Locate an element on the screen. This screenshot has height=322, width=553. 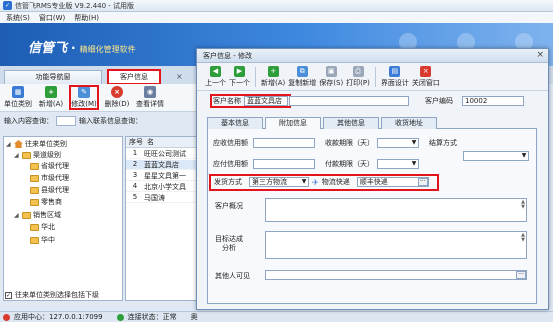
customer-name-input: 蓝蓝文具店 is located at coordinates (266, 101).